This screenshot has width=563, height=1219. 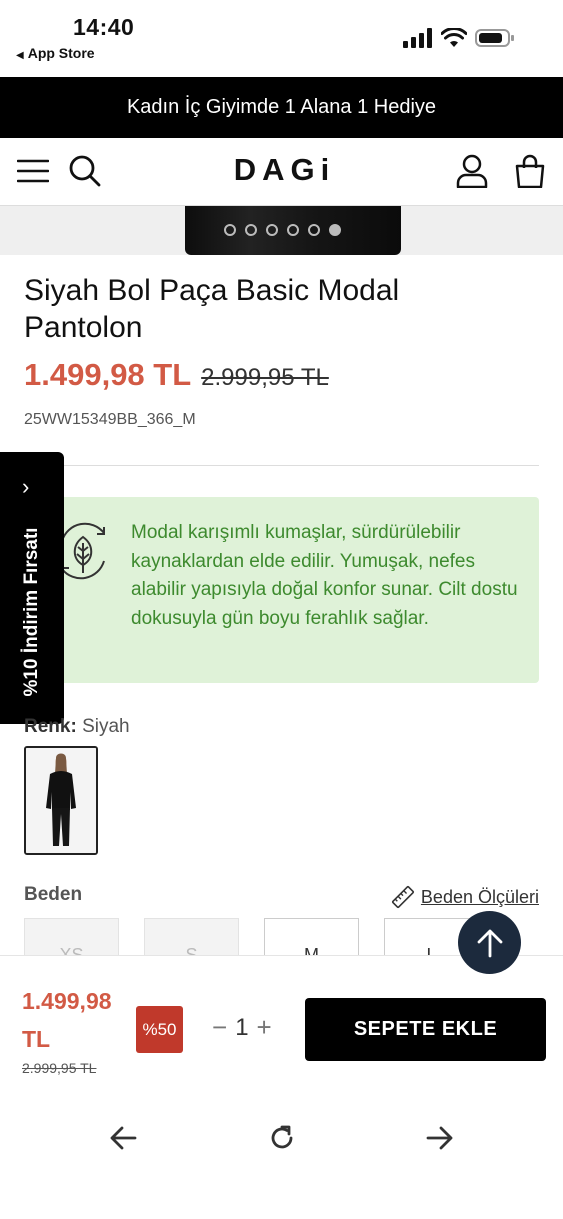 What do you see at coordinates (479, 896) in the screenshot?
I see `size-guide-label: Beden Ölçüleri` at bounding box center [479, 896].